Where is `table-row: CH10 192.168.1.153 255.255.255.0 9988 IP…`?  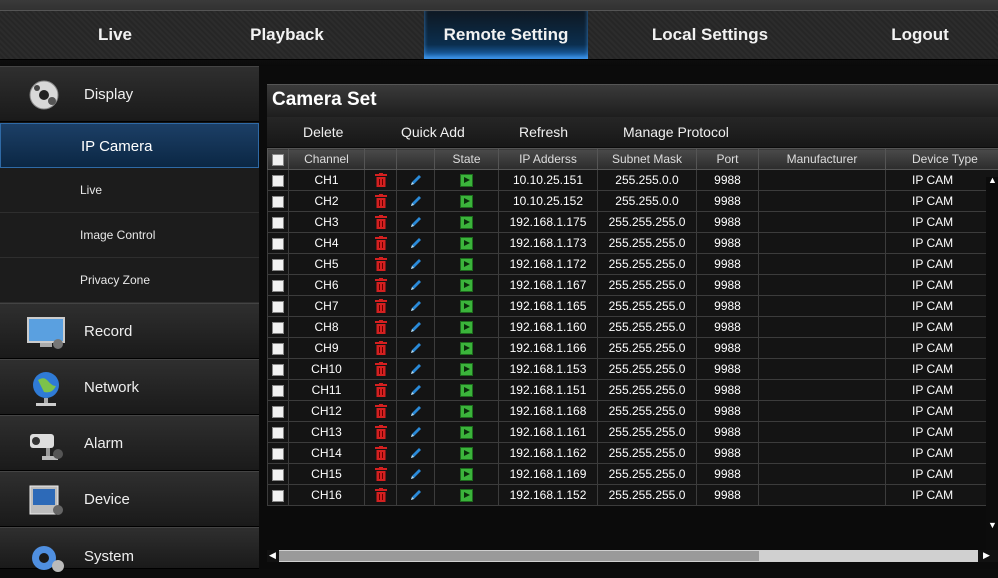 table-row: CH10 192.168.1.153 255.255.255.0 9988 IP… is located at coordinates (633, 369).